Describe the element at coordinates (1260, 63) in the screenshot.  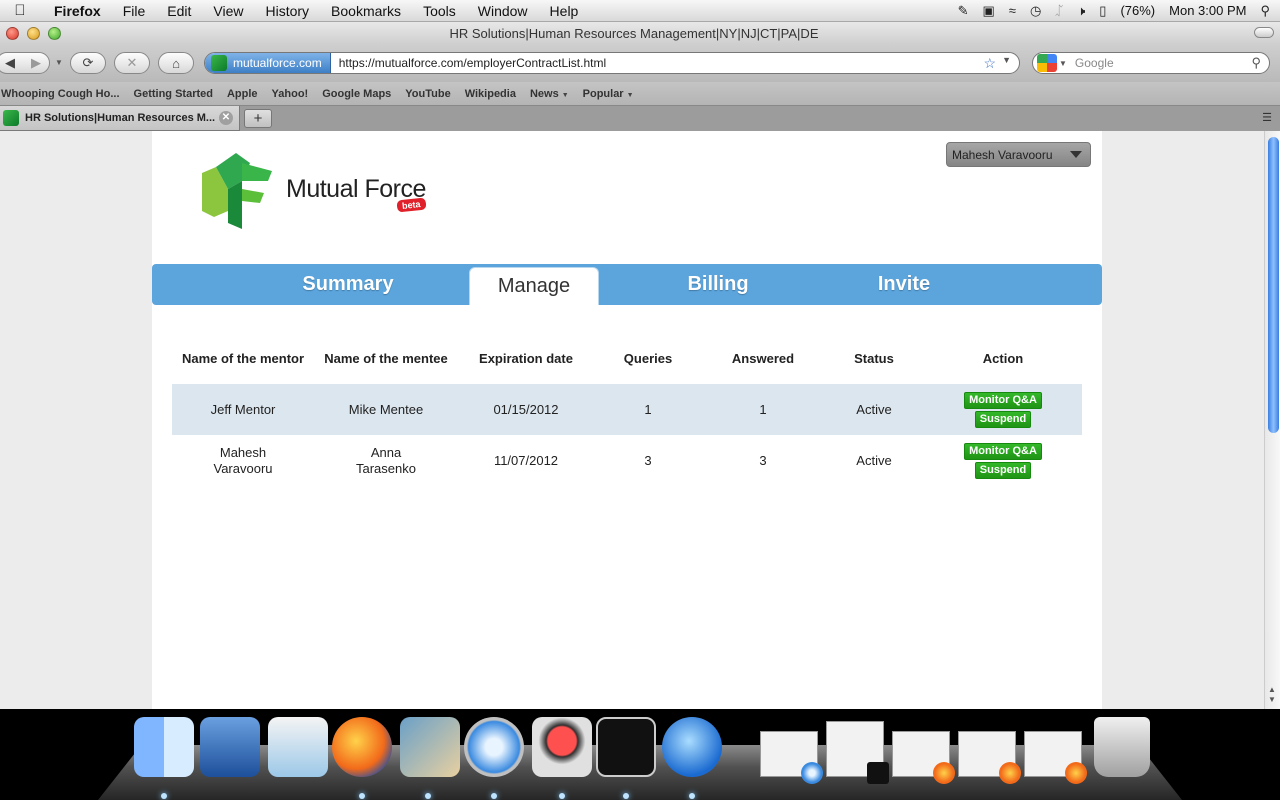
I see `search-icon: ⚲` at that location.